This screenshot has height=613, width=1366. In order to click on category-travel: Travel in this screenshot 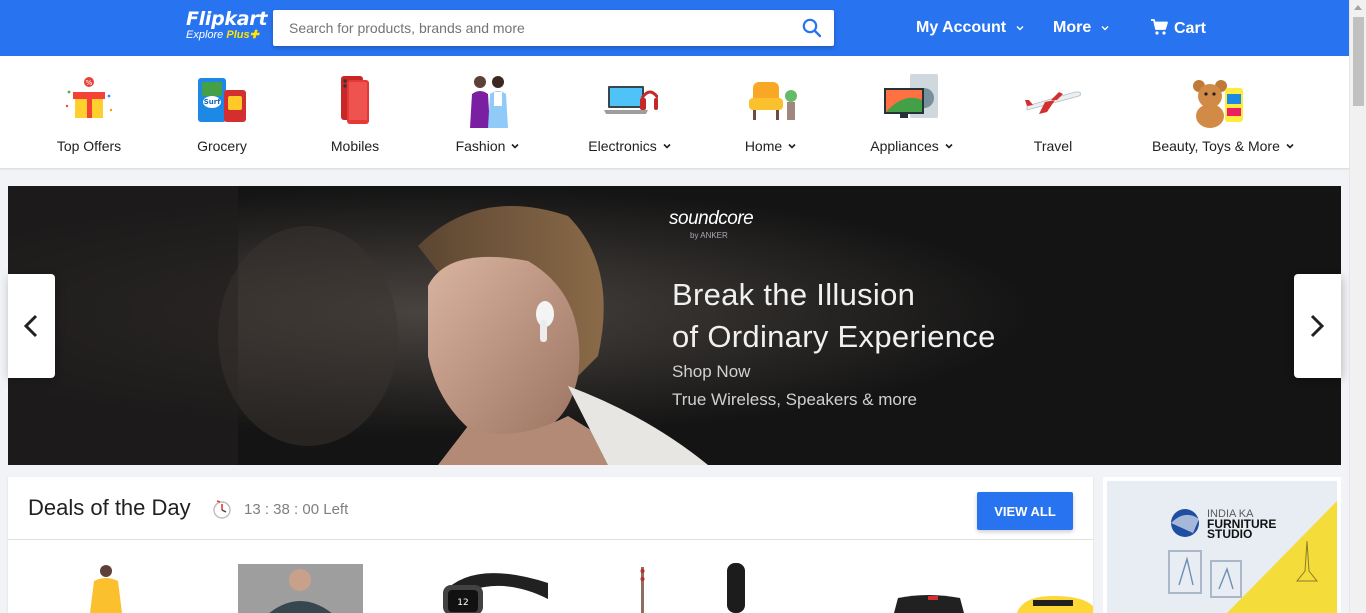, I will do `click(1053, 112)`.